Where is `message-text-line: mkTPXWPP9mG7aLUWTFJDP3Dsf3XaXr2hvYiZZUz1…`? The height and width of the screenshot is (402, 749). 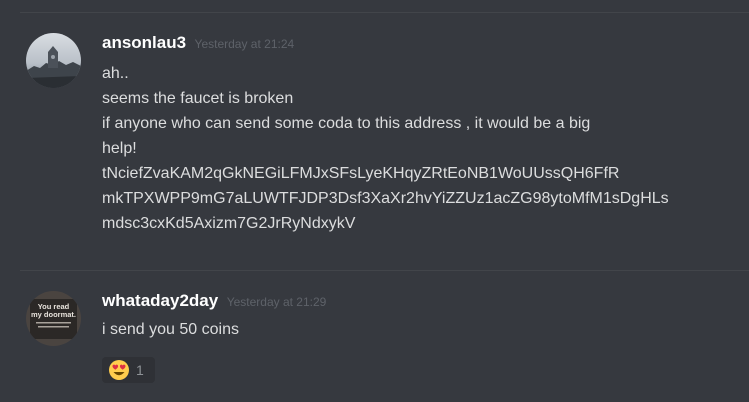
message-text-line: mkTPXWPP9mG7aLUWTFJDP3Dsf3XaXr2hvYiZZUz1… is located at coordinates (385, 198).